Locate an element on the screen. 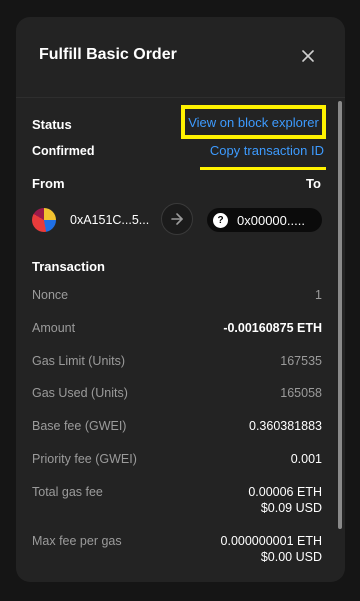  total-gas-fee-label: Total gas fee is located at coordinates (67, 492).